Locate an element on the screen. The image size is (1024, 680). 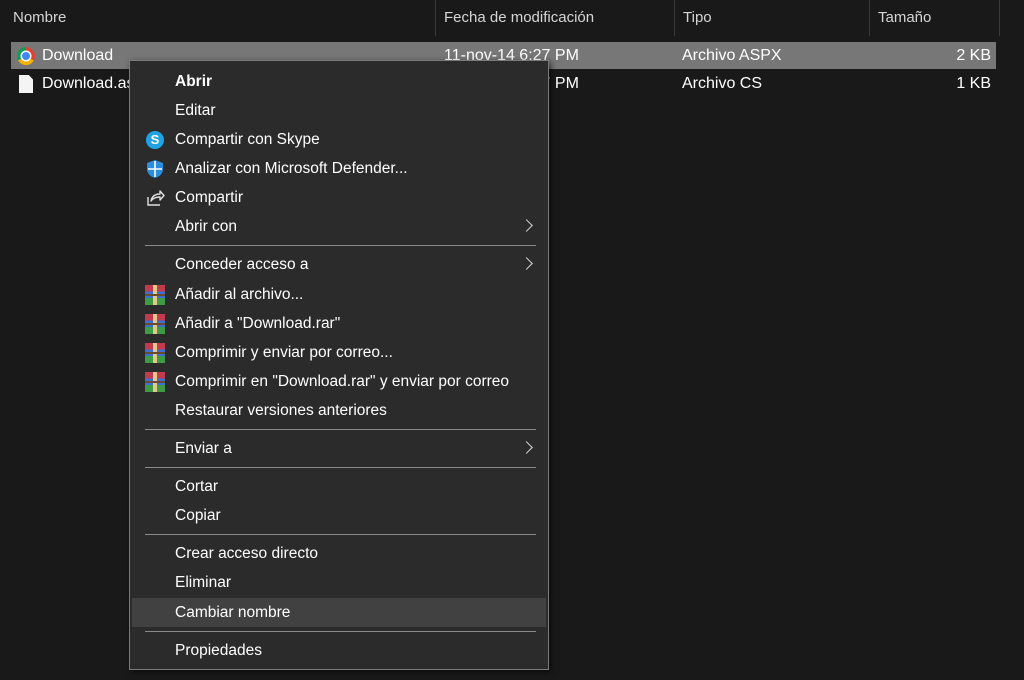
menu-item-eliminar: Eliminar is located at coordinates (339, 582).